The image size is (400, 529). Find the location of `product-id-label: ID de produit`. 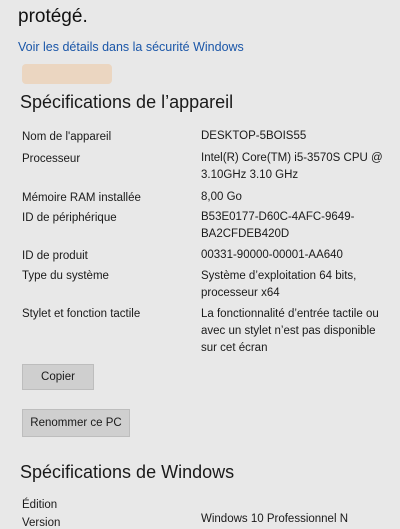

product-id-label: ID de produit is located at coordinates (55, 256).